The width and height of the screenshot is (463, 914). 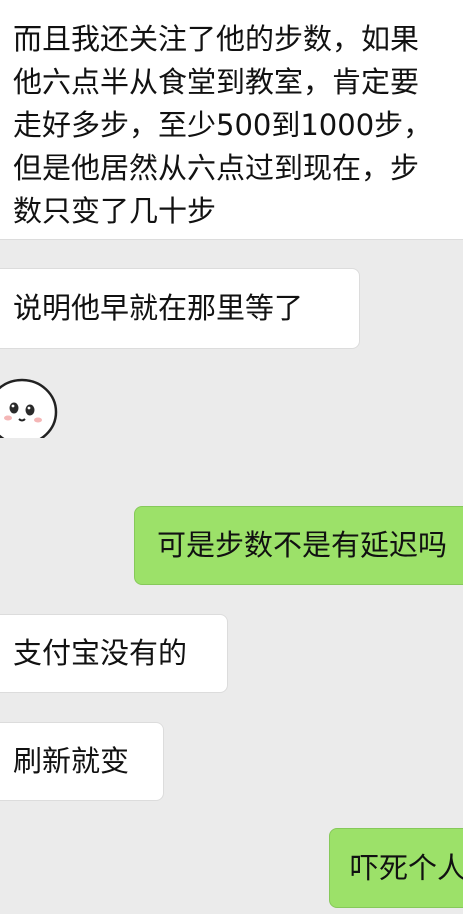 What do you see at coordinates (100, 653) in the screenshot?
I see `message-text: 支付宝没有的` at bounding box center [100, 653].